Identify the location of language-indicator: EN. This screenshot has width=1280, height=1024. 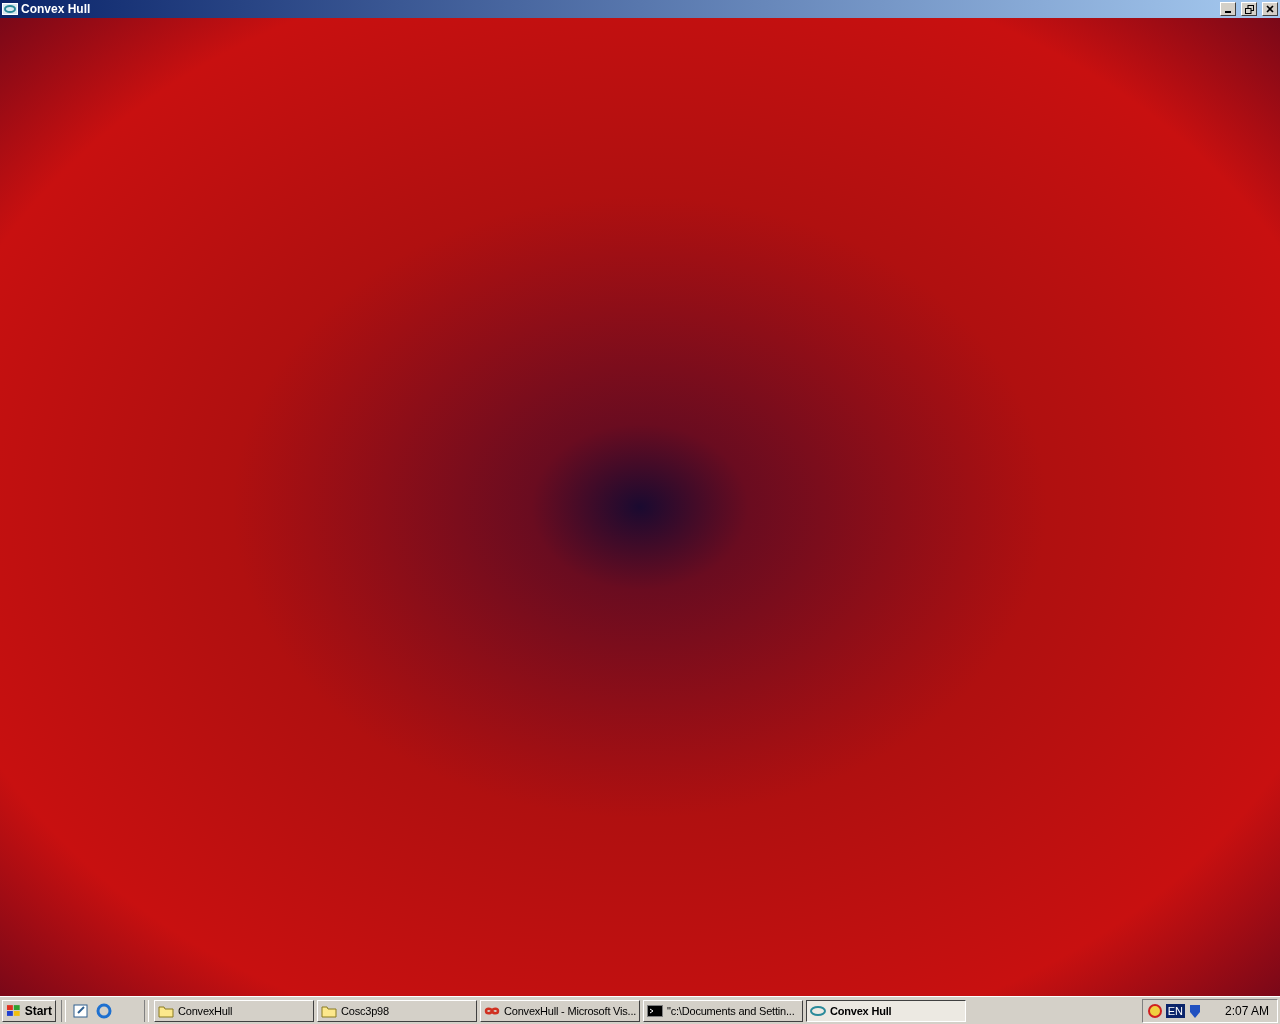
(1175, 1010).